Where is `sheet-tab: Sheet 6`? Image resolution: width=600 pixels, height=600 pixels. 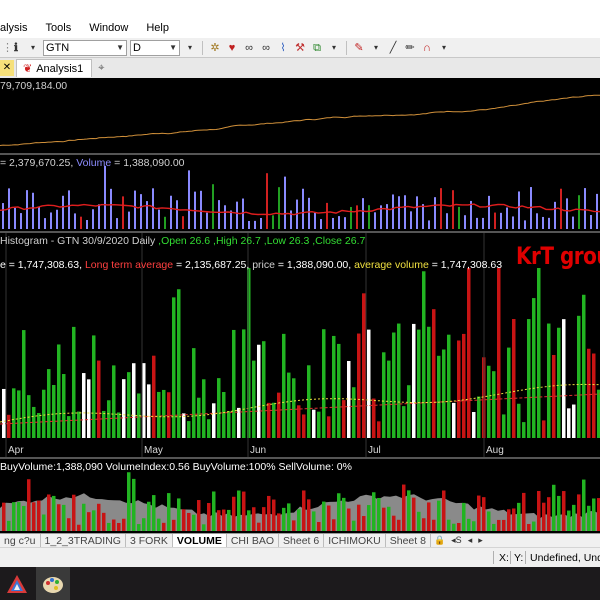
sheet-tab: Sheet 6 is located at coordinates (302, 540).